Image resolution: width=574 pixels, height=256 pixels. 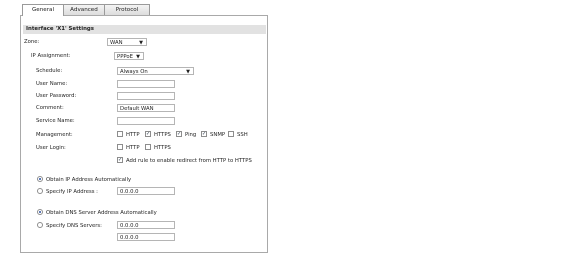 I want to click on management-snmp-checkbox: ✓, so click(x=204, y=134).